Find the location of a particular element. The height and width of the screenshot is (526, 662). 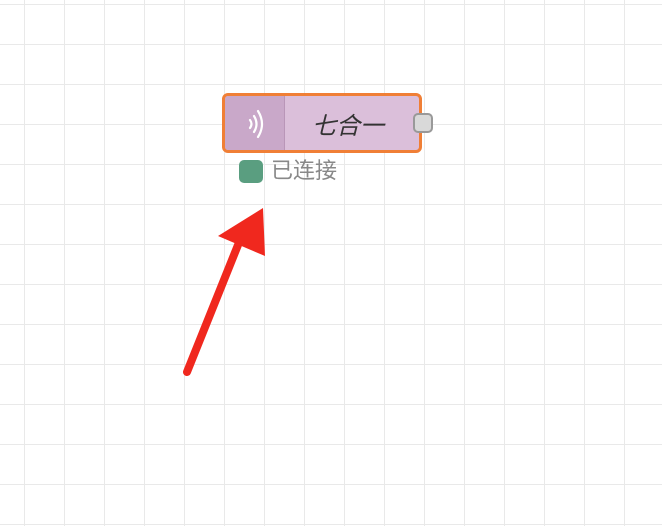

arrow-shaft is located at coordinates (213, 306).